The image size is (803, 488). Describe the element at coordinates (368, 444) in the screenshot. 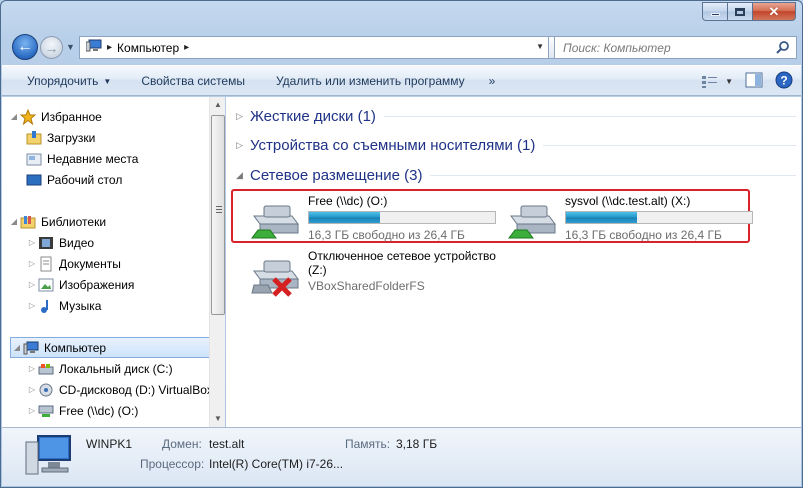

I see `memory-label: Память:` at that location.